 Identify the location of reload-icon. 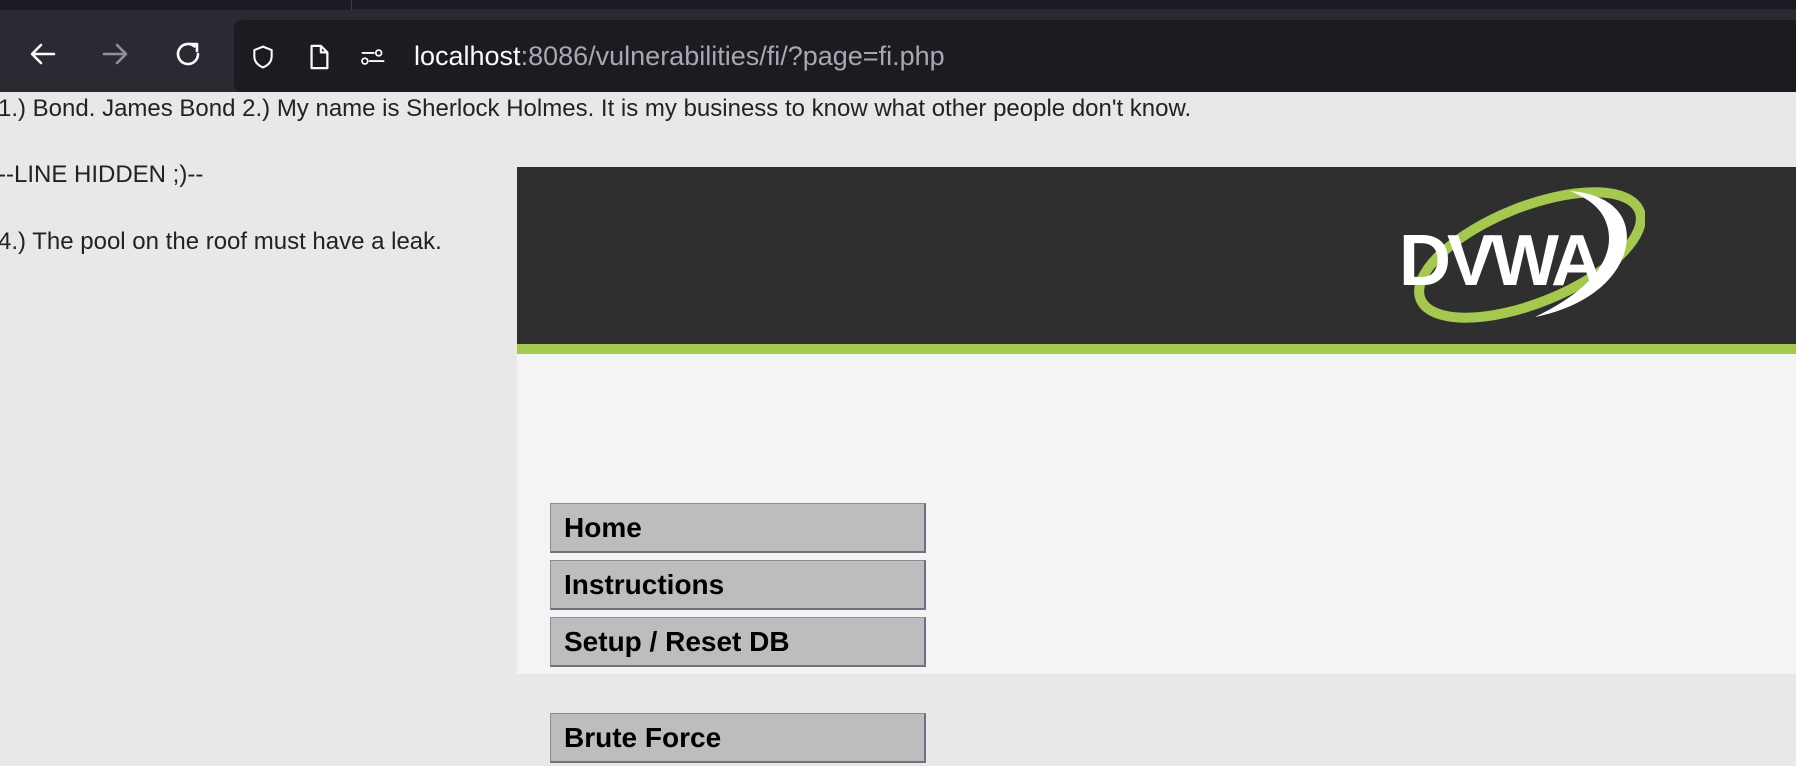
(188, 54).